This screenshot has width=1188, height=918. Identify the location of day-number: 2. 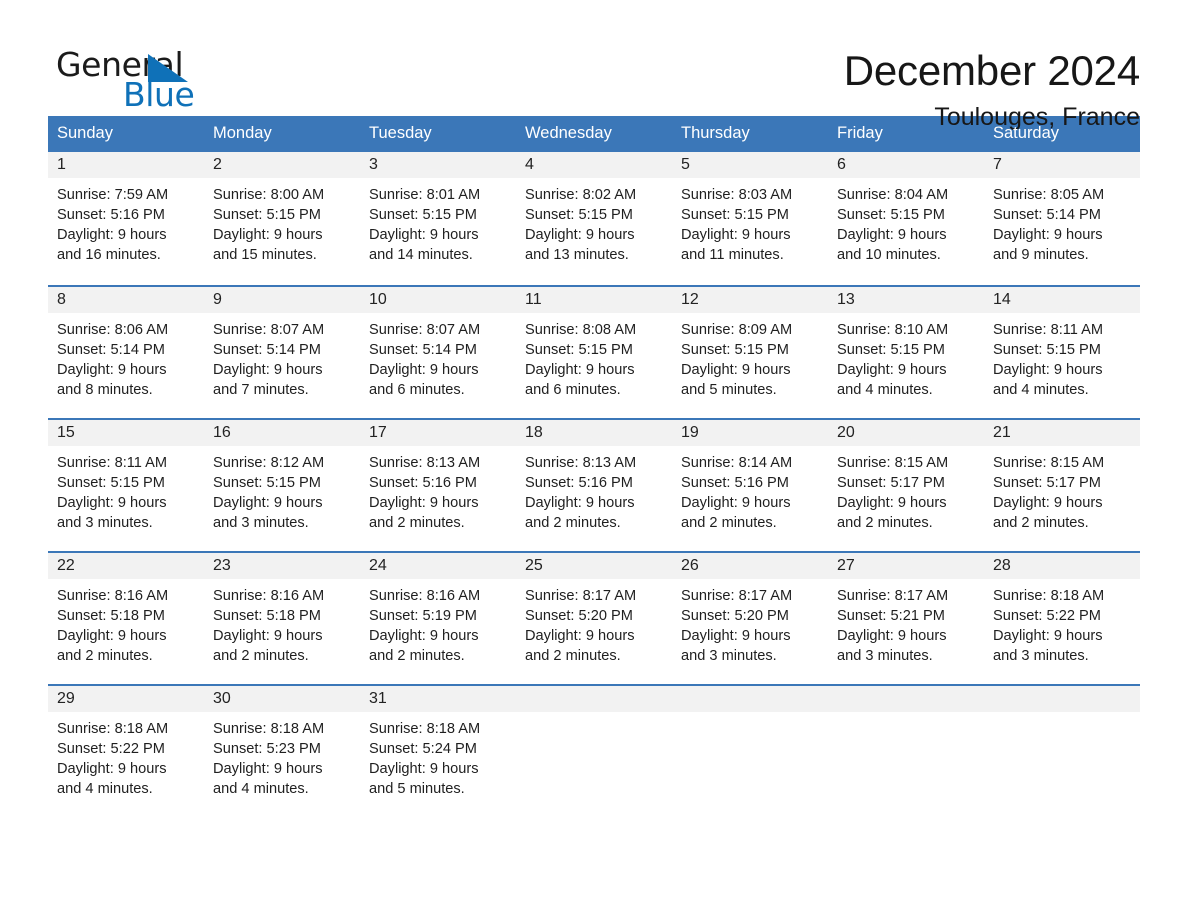
(282, 165).